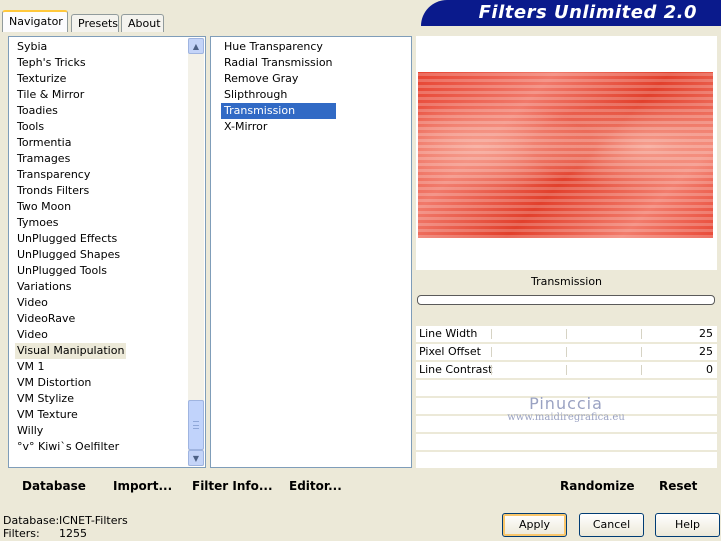 This screenshot has width=721, height=541. I want to click on category-item: Tronds Filters, so click(70, 191).